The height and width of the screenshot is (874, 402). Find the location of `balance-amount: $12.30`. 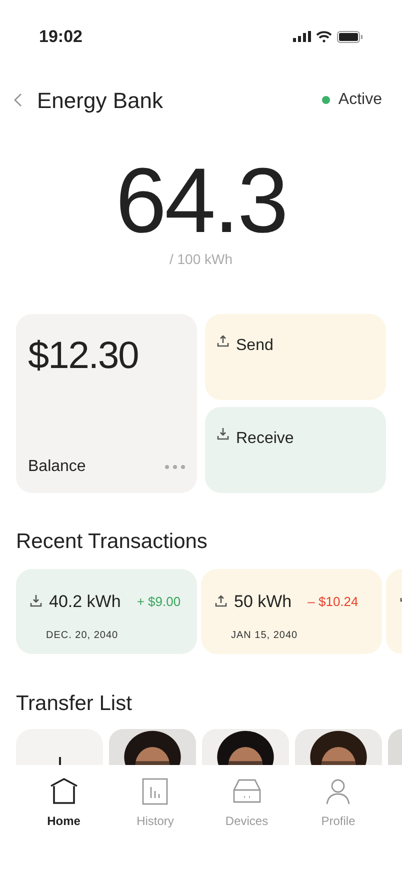

balance-amount: $12.30 is located at coordinates (84, 356).